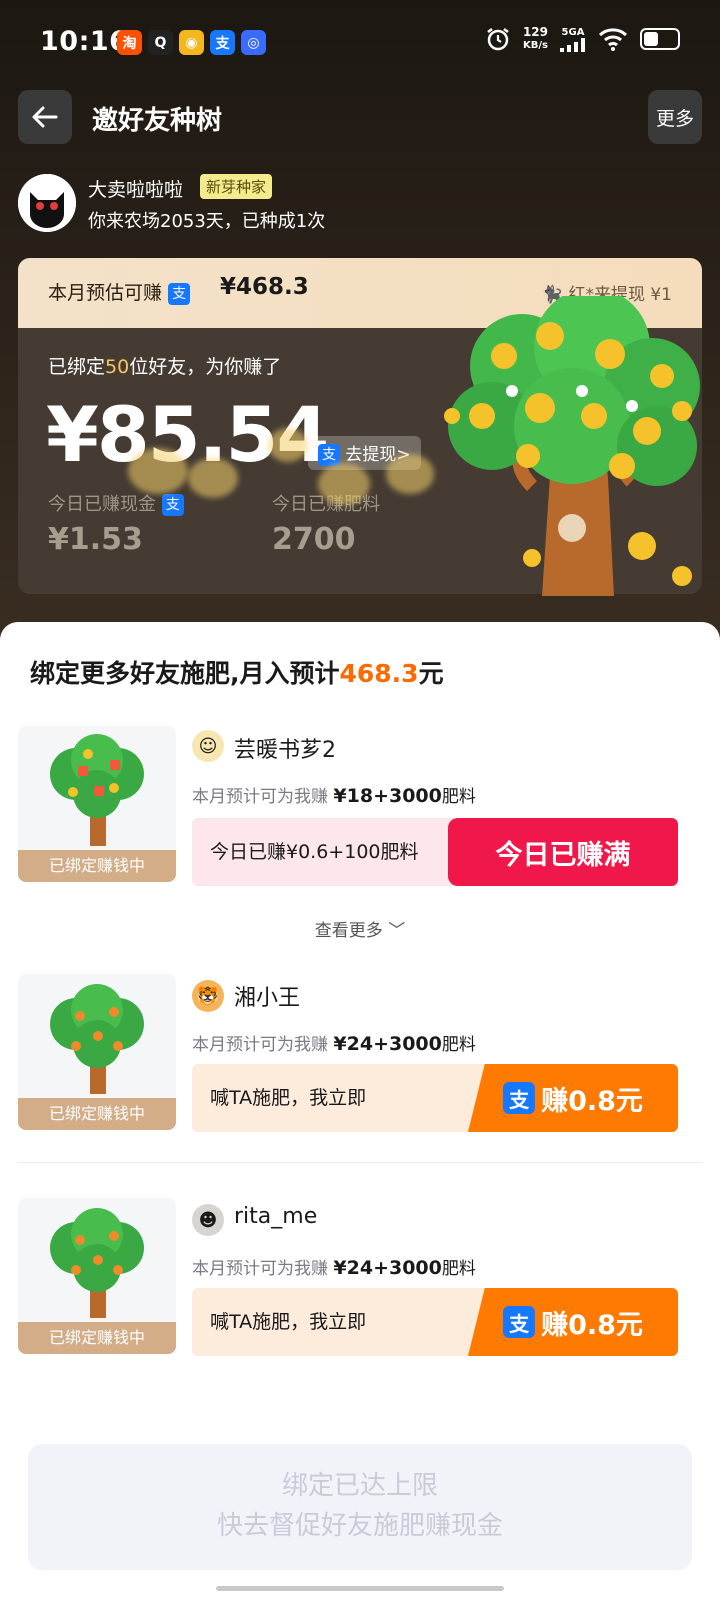 The height and width of the screenshot is (1600, 720). I want to click on monthly-estimate-amount: ¥468.3, so click(264, 287).